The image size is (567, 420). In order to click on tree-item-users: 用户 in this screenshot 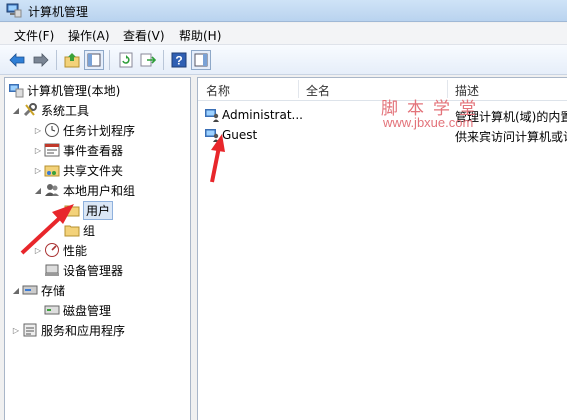, I will do `click(89, 210)`.